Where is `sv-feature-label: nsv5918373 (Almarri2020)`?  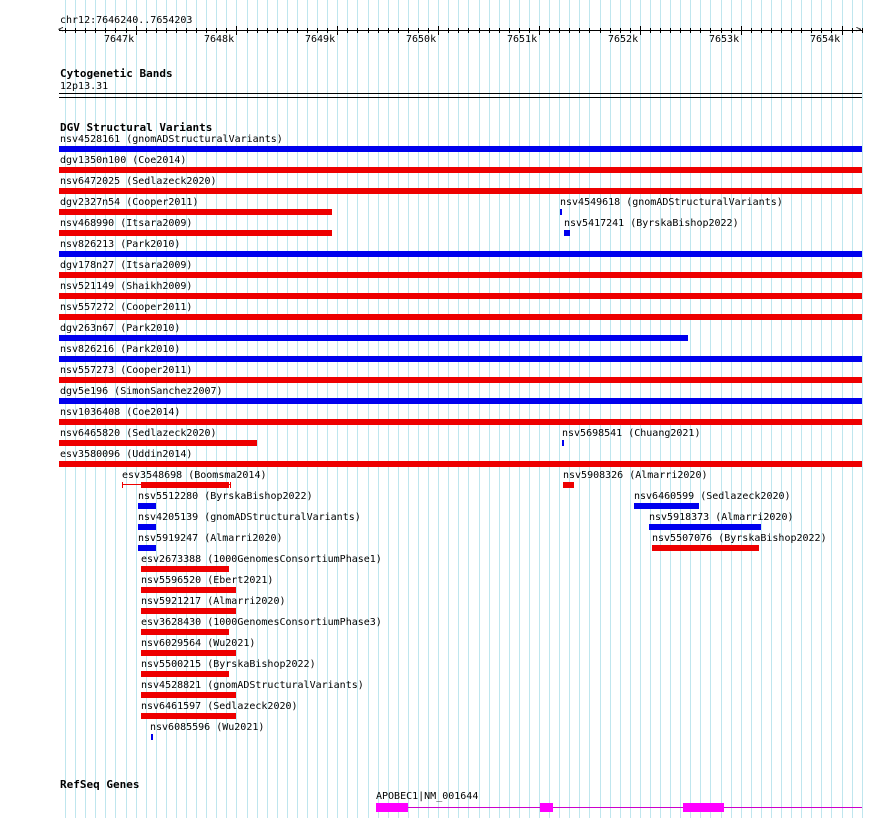
sv-feature-label: nsv5918373 (Almarri2020) is located at coordinates (721, 517).